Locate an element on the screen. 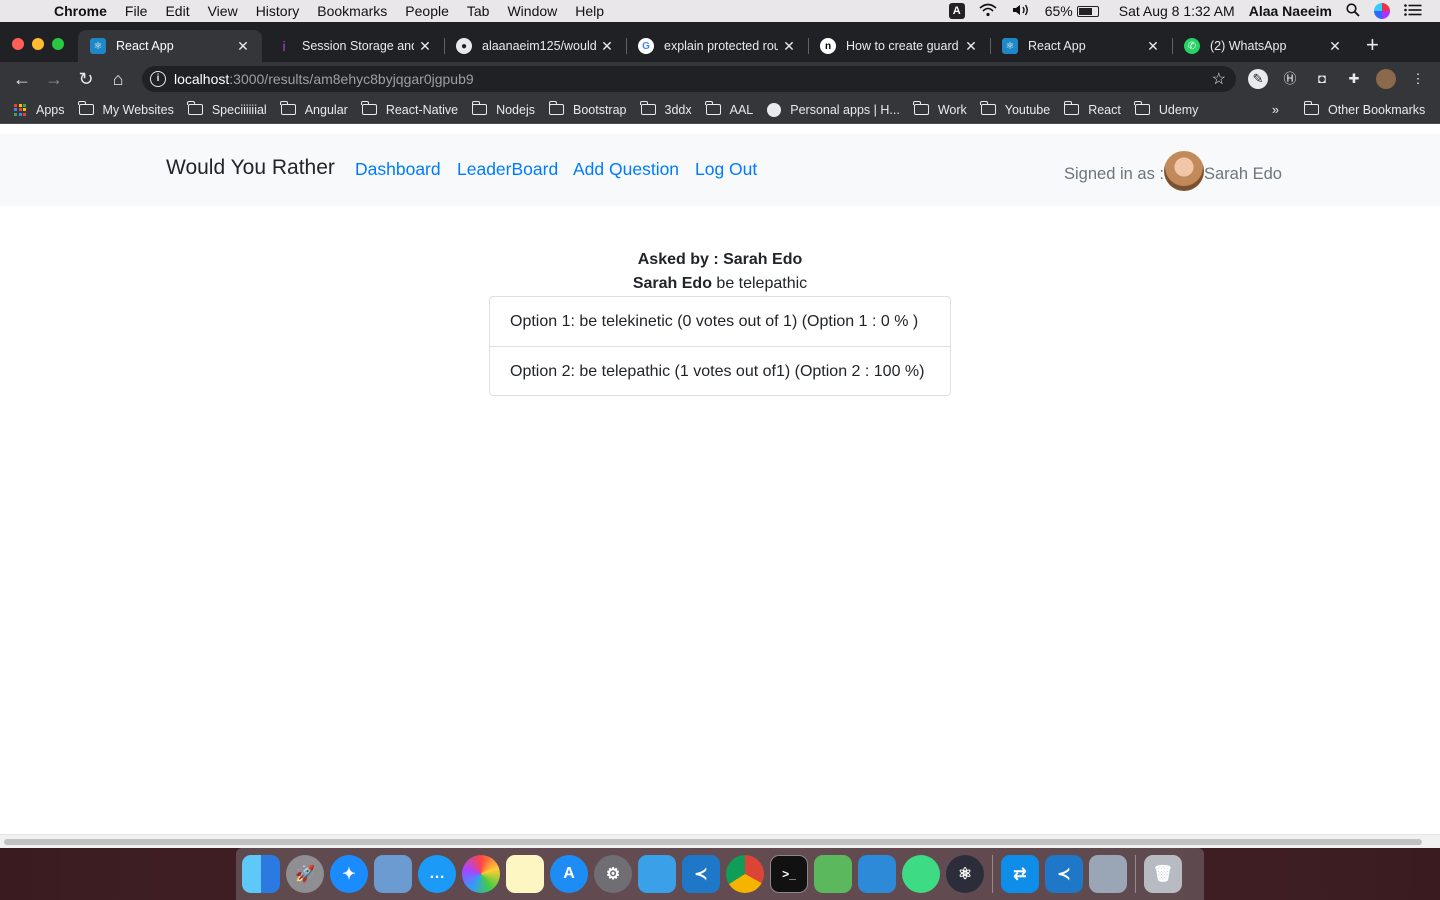 Image resolution: width=1440 pixels, height=900 pixels. new-tab-plus-icon: + is located at coordinates (1372, 45).